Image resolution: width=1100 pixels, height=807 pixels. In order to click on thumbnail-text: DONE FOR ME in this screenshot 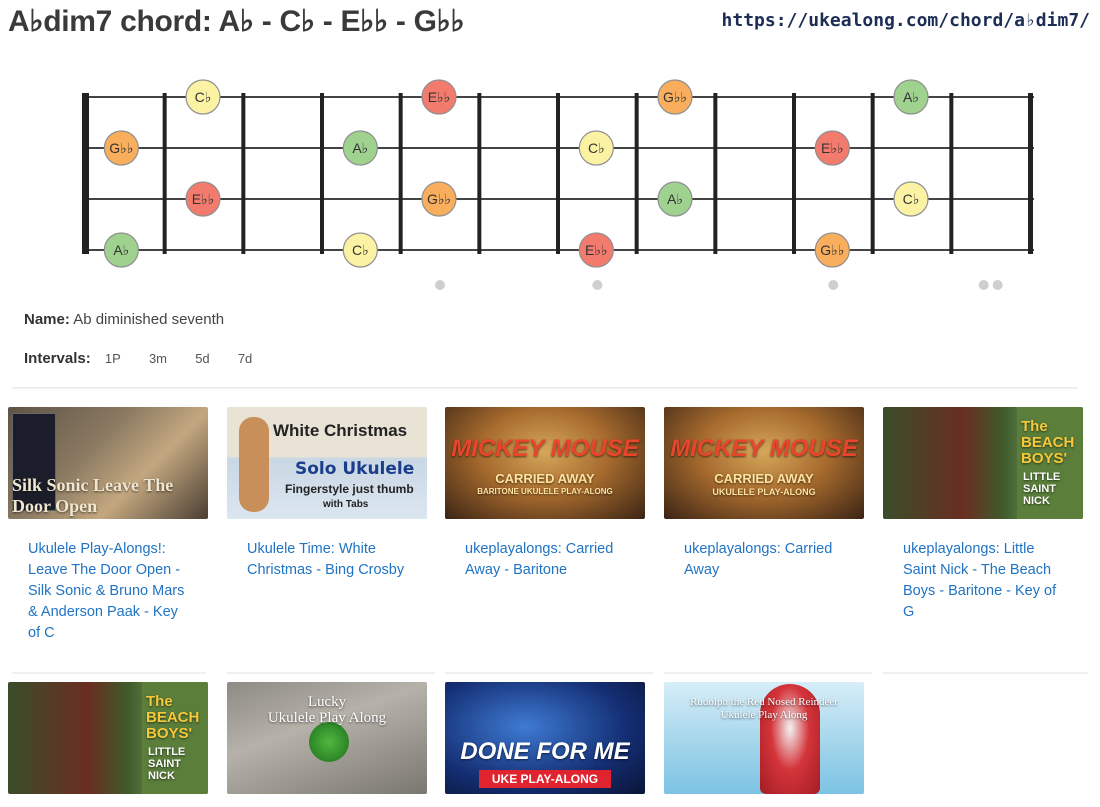, I will do `click(545, 751)`.